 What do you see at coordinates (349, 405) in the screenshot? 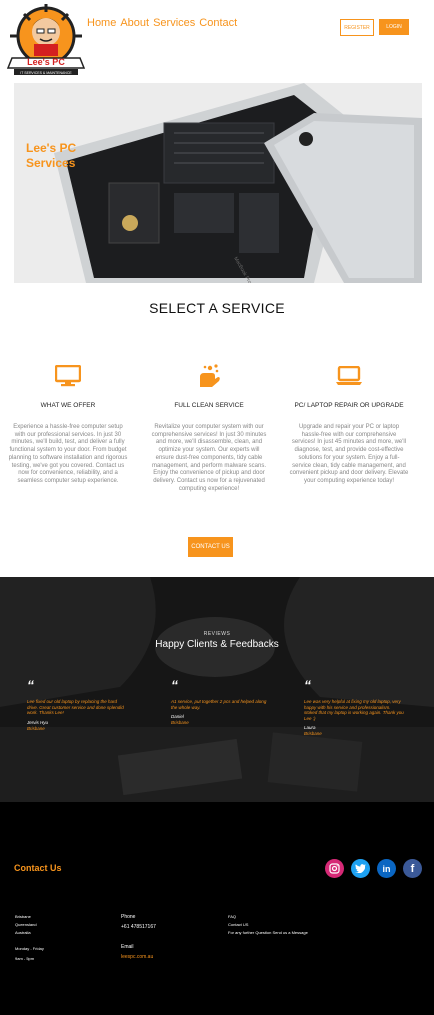
I see `service-title: PC/ LAPTOP REPAIR OR UPGRADE` at bounding box center [349, 405].